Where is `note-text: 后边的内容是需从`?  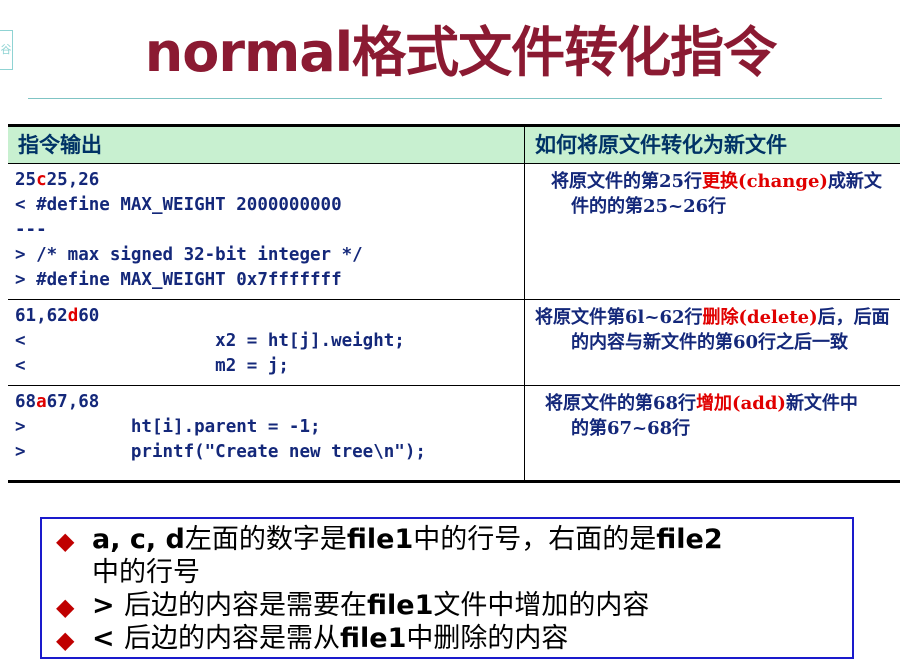 note-text: 后边的内容是需从 is located at coordinates (232, 638).